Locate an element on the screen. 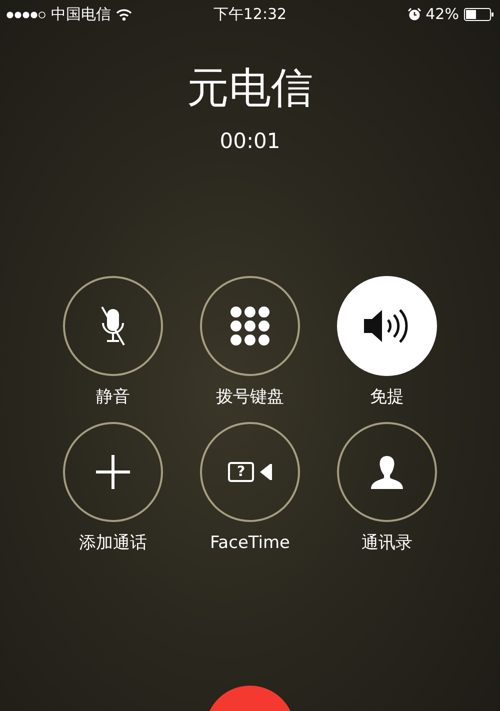 This screenshot has height=711, width=500. button-label: 添加通话 is located at coordinates (113, 543).